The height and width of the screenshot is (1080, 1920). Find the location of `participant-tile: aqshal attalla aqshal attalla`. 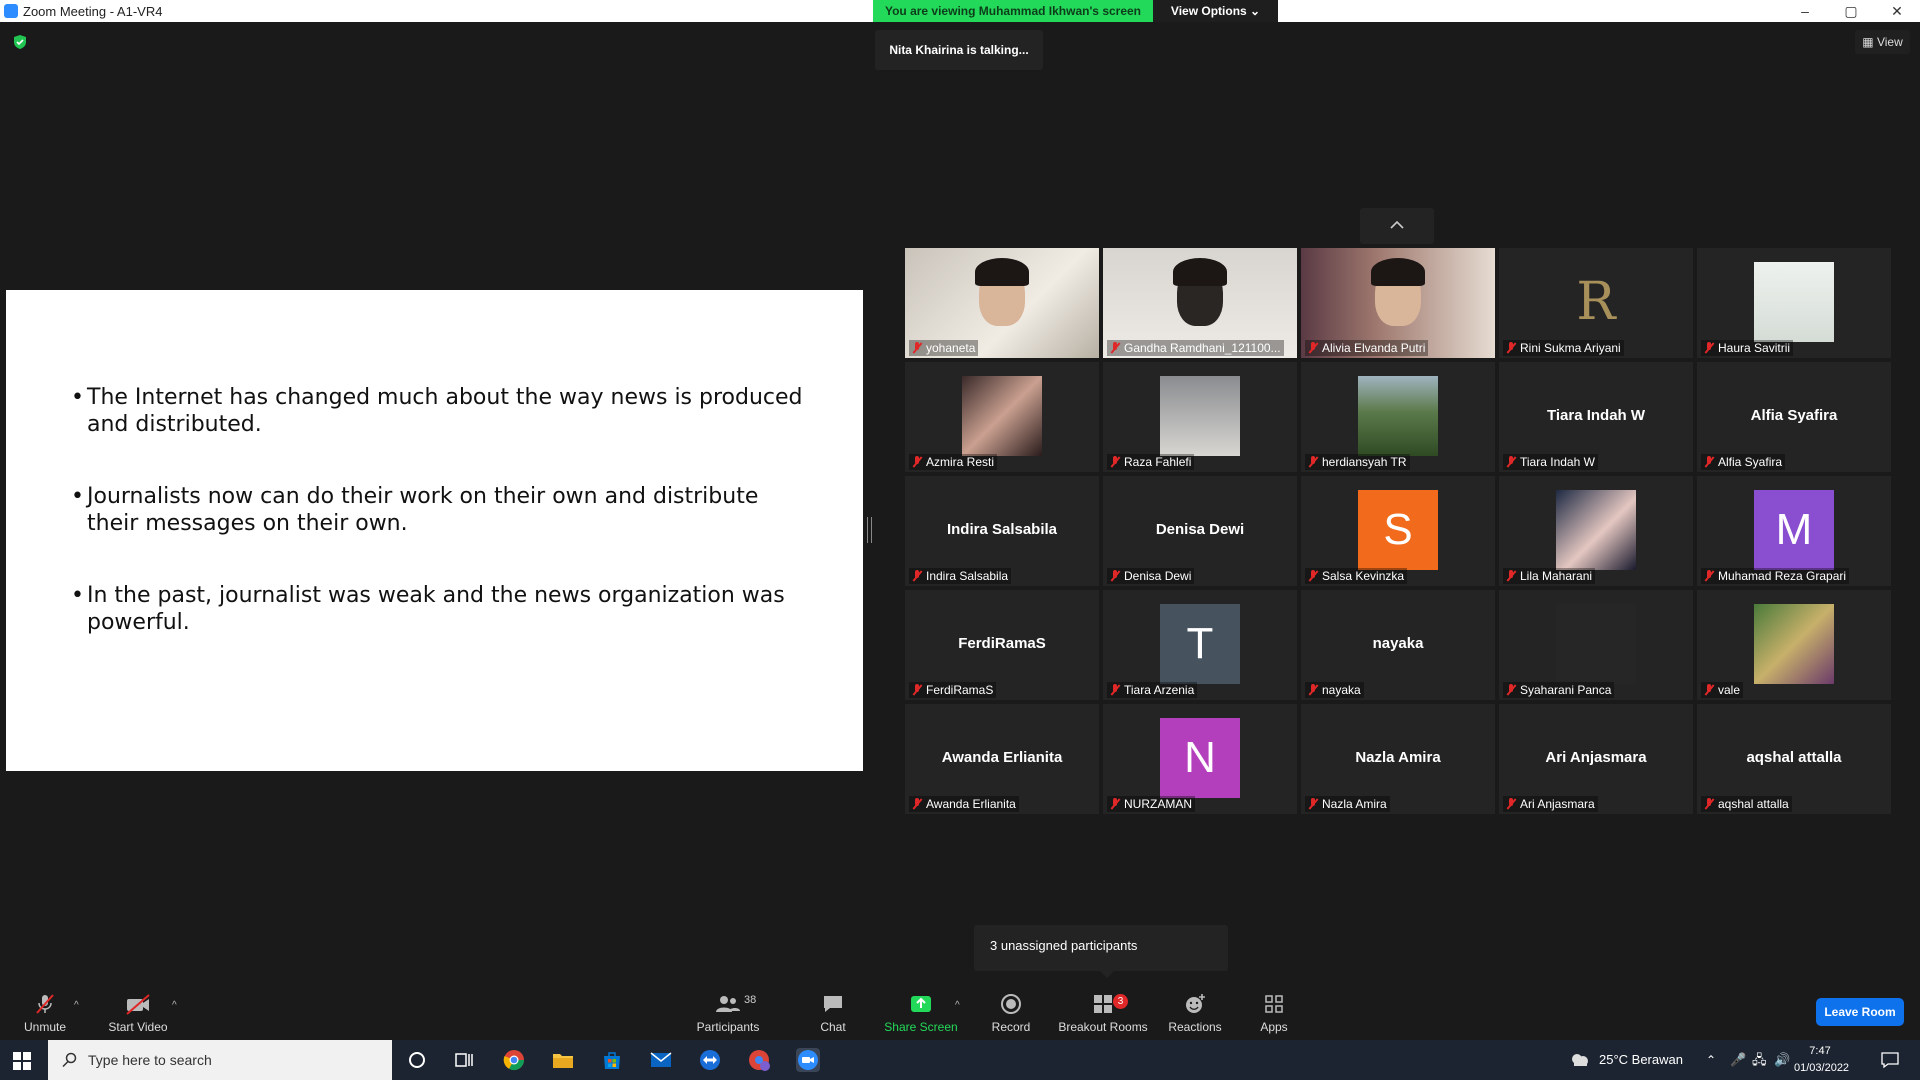

participant-tile: aqshal attalla aqshal attalla is located at coordinates (1794, 759).